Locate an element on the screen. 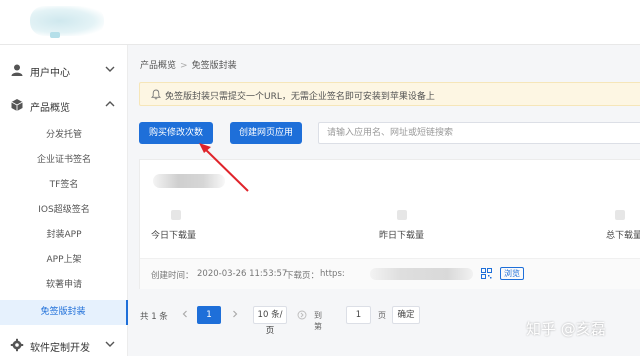  pagination-current-page: 1 is located at coordinates (209, 315).